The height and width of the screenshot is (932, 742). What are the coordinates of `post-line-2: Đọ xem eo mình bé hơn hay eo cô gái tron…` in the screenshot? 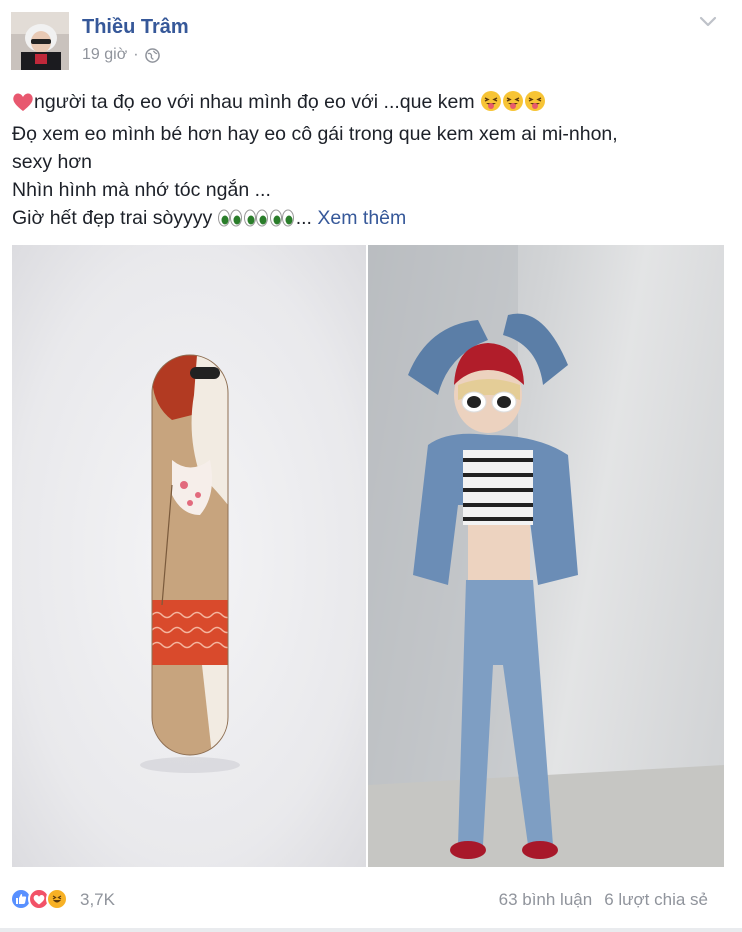 It's located at (315, 134).